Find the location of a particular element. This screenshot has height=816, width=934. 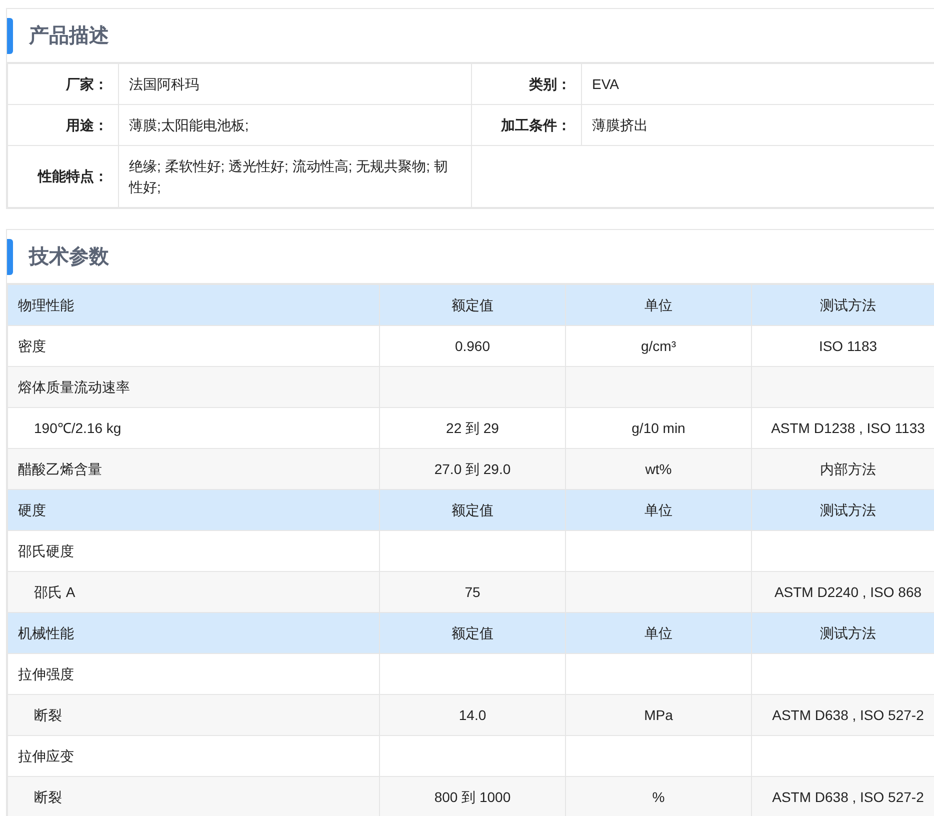

property-cell: 醋酸乙烯含量 is located at coordinates (194, 469).